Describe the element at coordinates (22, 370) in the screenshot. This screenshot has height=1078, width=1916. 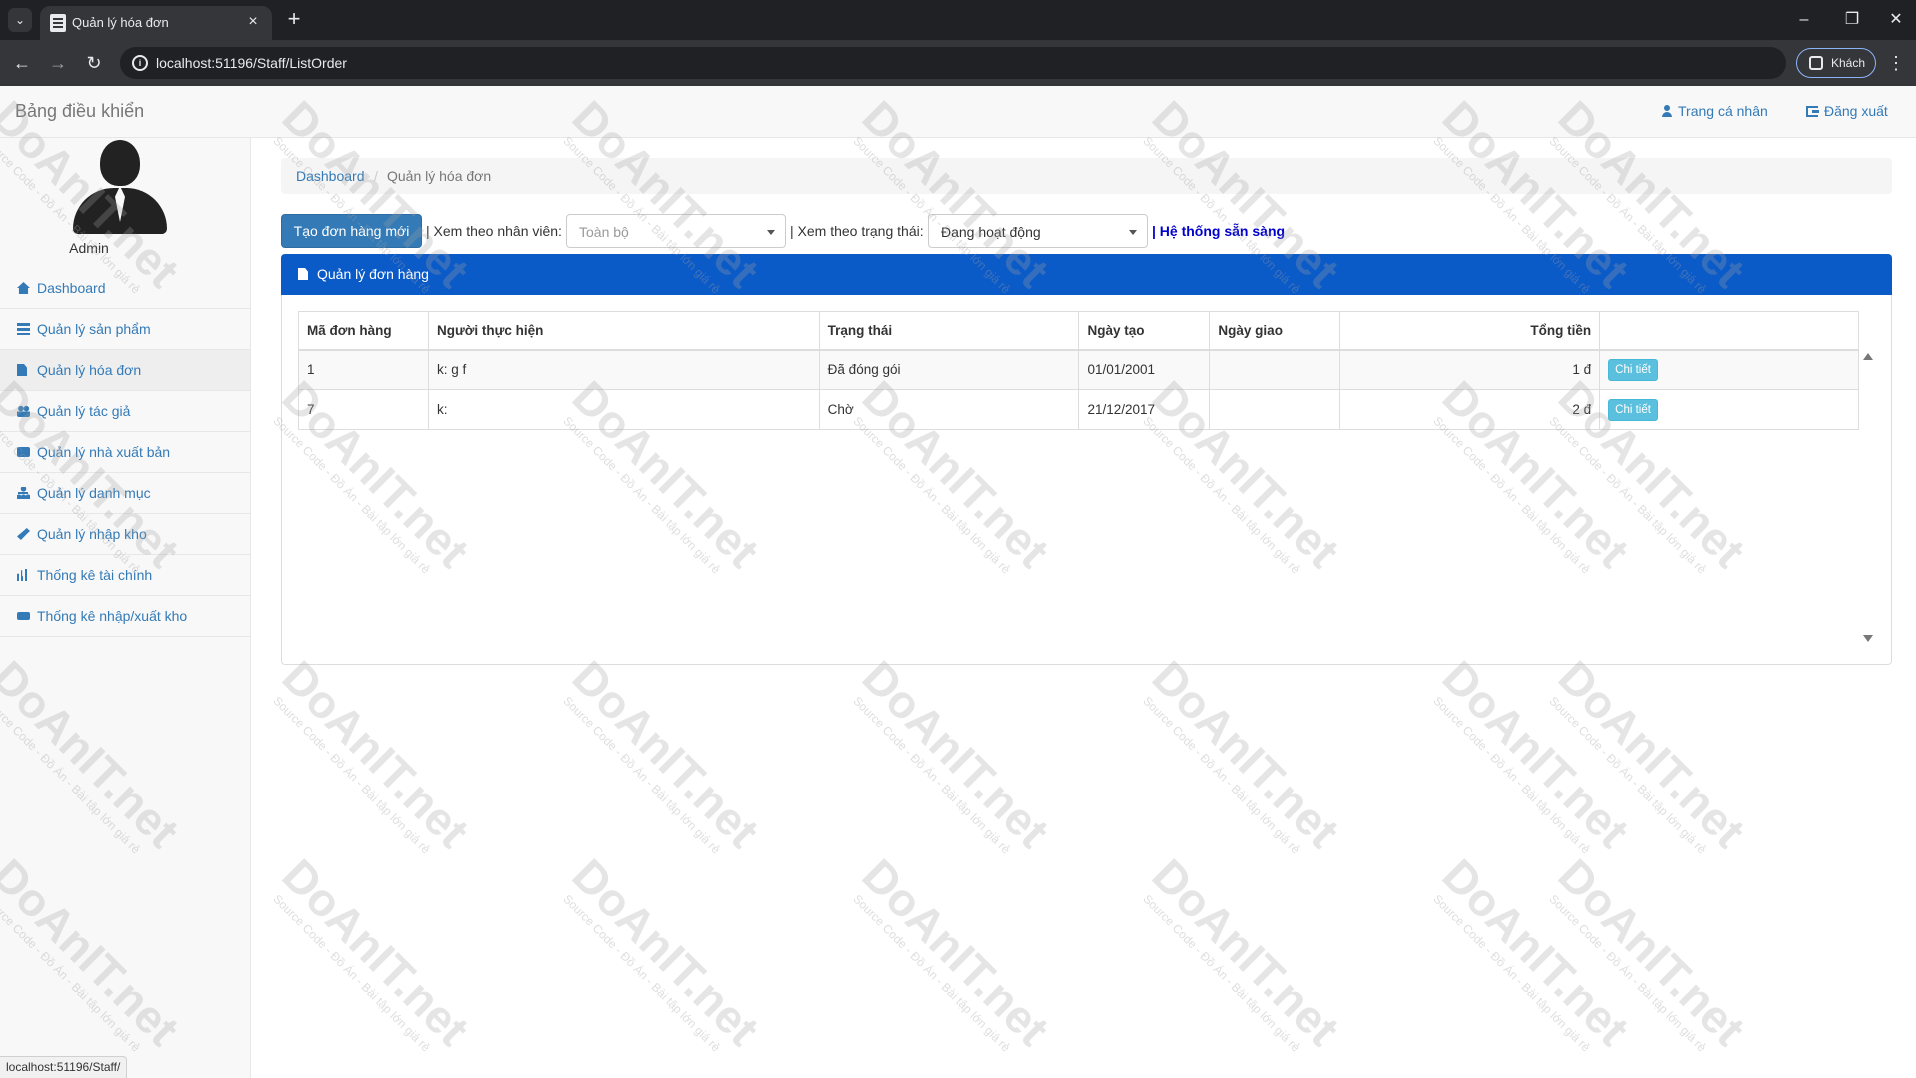
I see `file-icon` at that location.